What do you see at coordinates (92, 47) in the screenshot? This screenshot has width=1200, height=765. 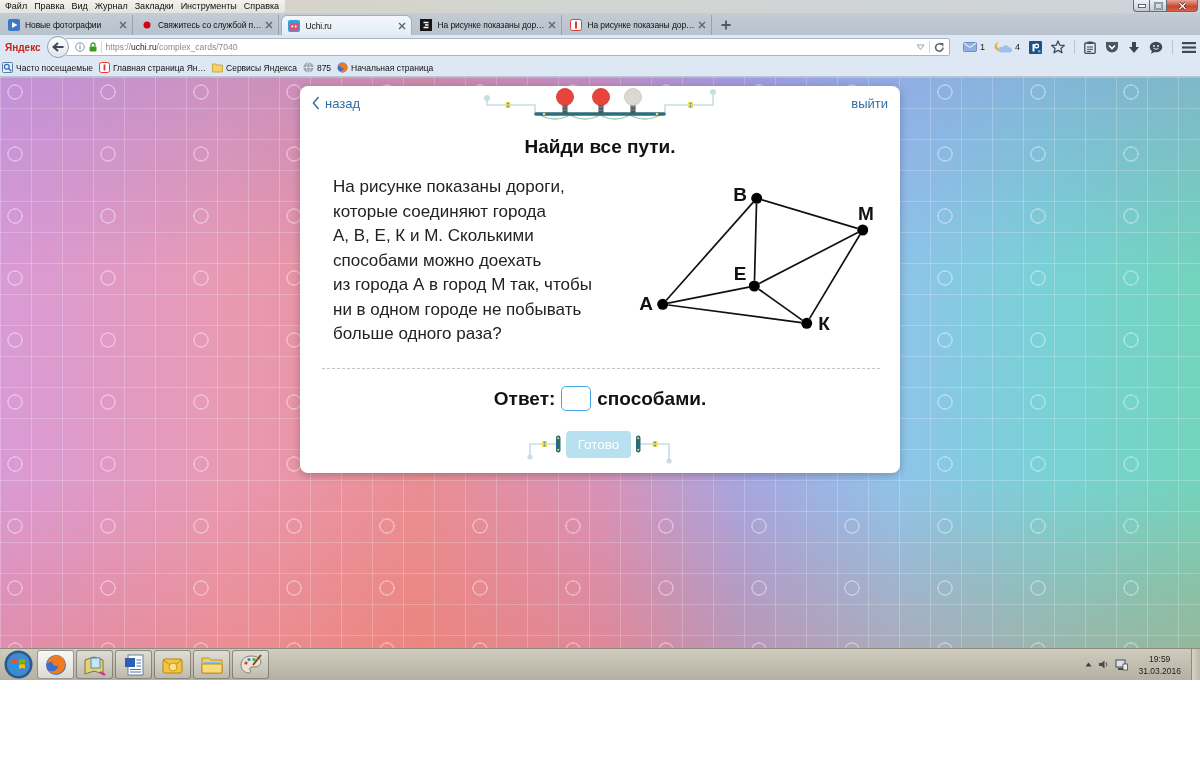 I see `lock-icon` at bounding box center [92, 47].